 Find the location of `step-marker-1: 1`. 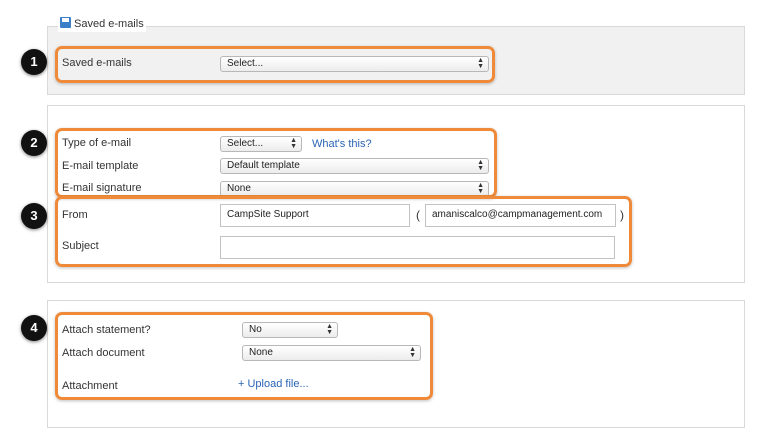

step-marker-1: 1 is located at coordinates (34, 62).